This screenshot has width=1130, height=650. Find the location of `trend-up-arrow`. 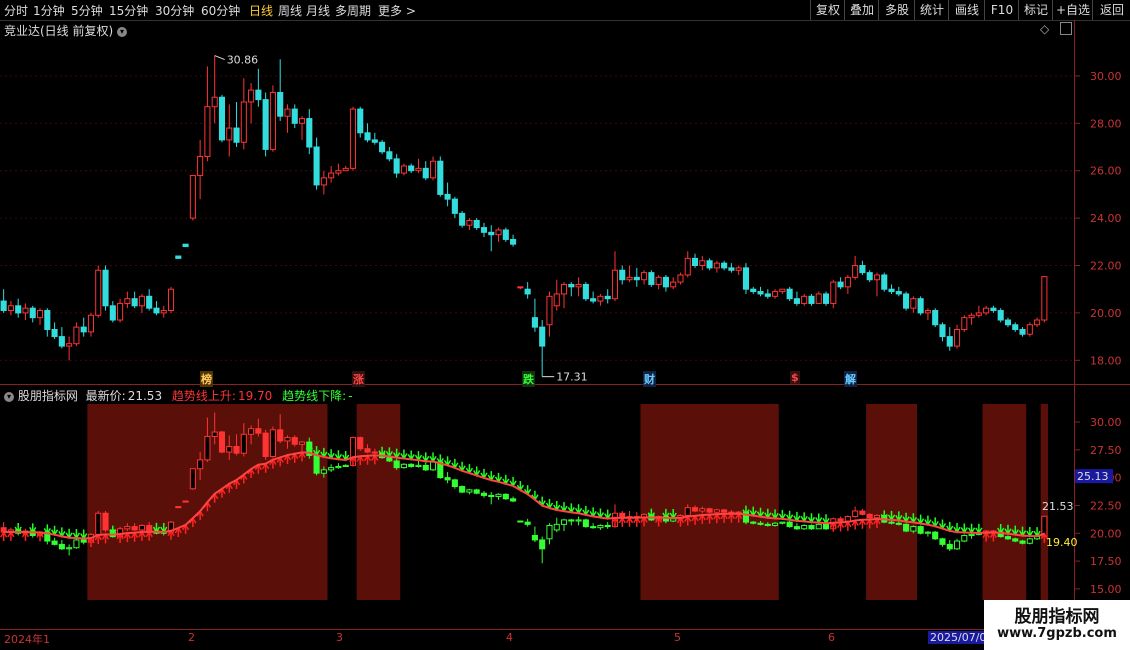

trend-up-arrow is located at coordinates (622, 521).